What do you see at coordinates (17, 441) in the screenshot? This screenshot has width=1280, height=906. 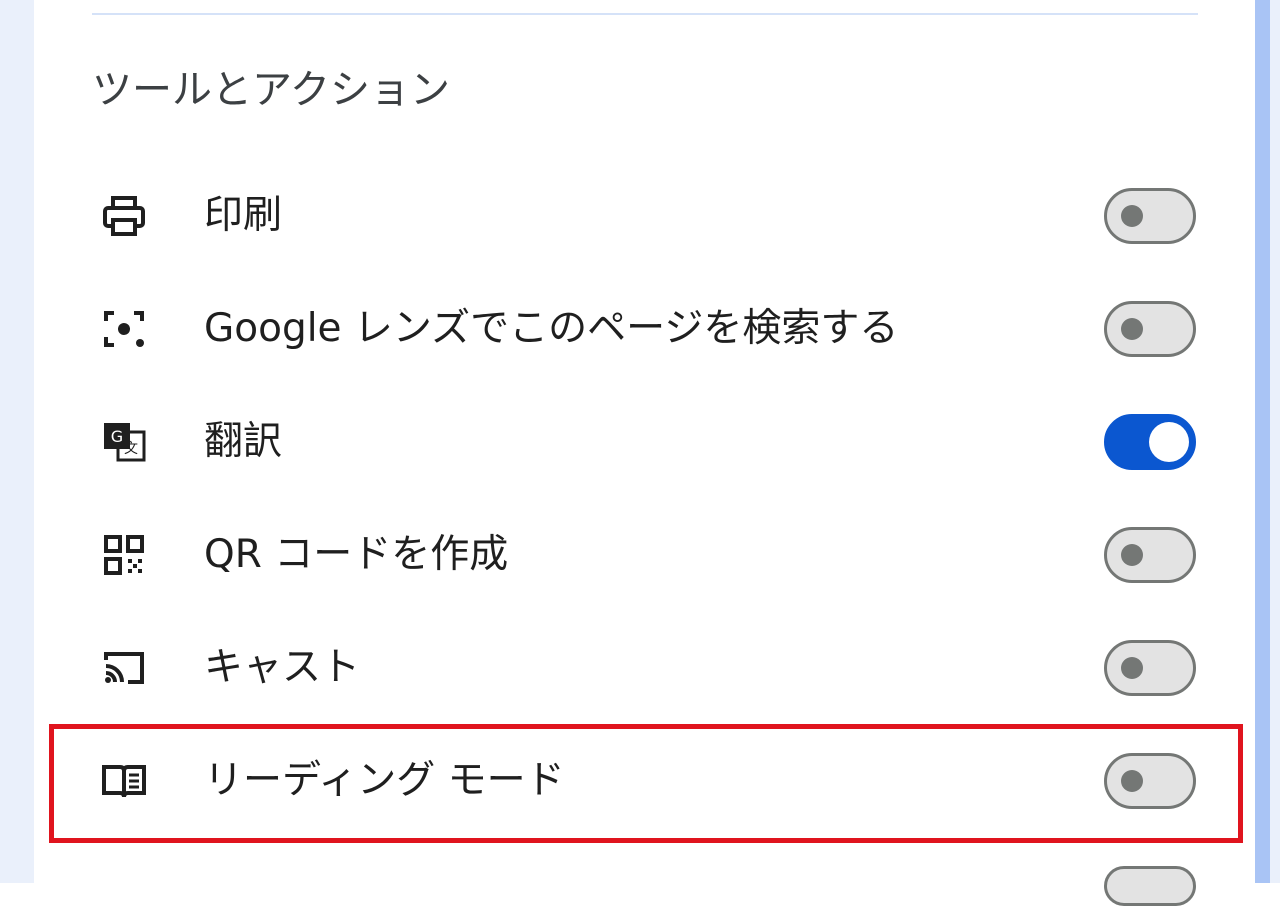 I see `left-panel-edge` at bounding box center [17, 441].